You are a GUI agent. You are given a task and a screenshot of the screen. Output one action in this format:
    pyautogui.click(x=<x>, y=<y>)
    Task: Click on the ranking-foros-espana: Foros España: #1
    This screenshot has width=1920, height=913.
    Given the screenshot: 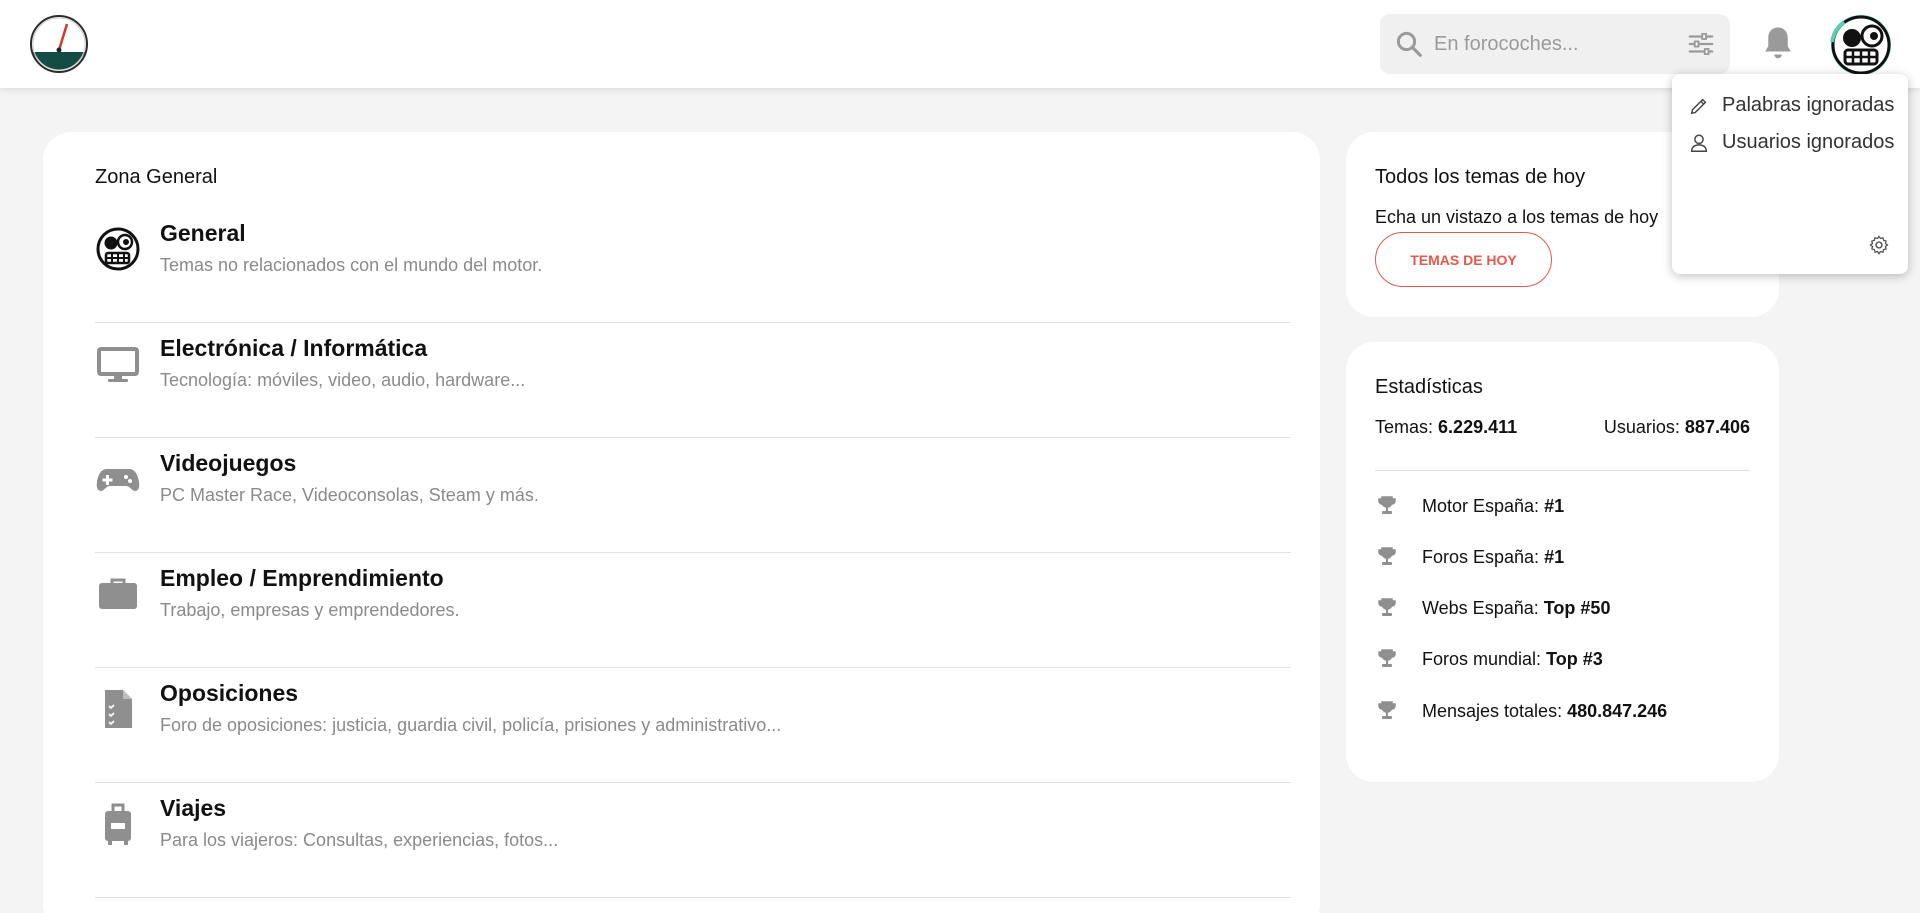 What is the action you would take?
    pyautogui.click(x=1469, y=557)
    